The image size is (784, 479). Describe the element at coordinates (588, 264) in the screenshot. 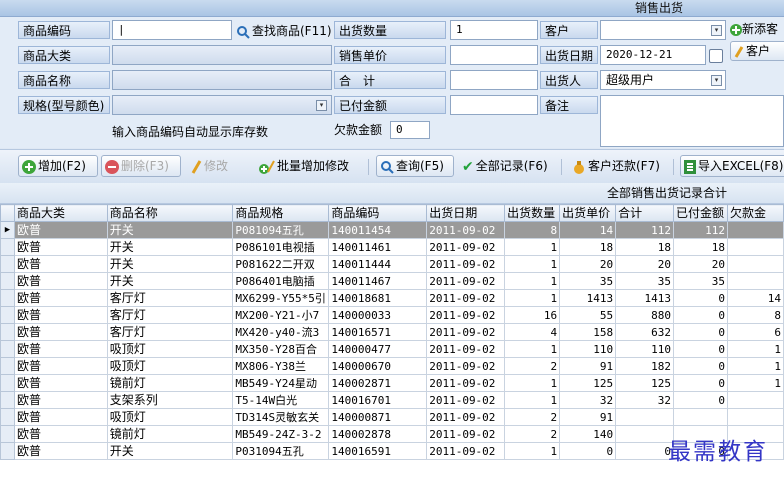

I see `table-cell: 20` at that location.